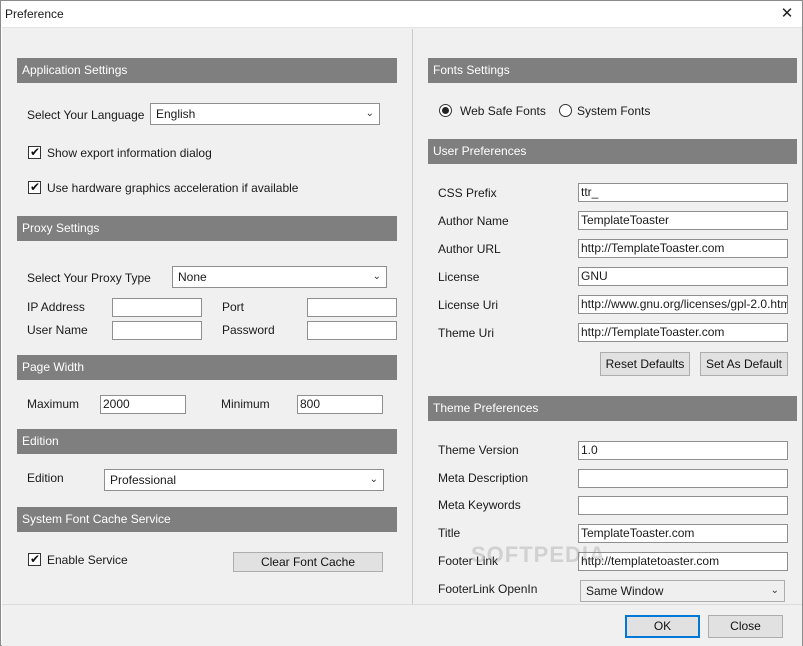  I want to click on title-bar: Preference ✕, so click(401, 14).